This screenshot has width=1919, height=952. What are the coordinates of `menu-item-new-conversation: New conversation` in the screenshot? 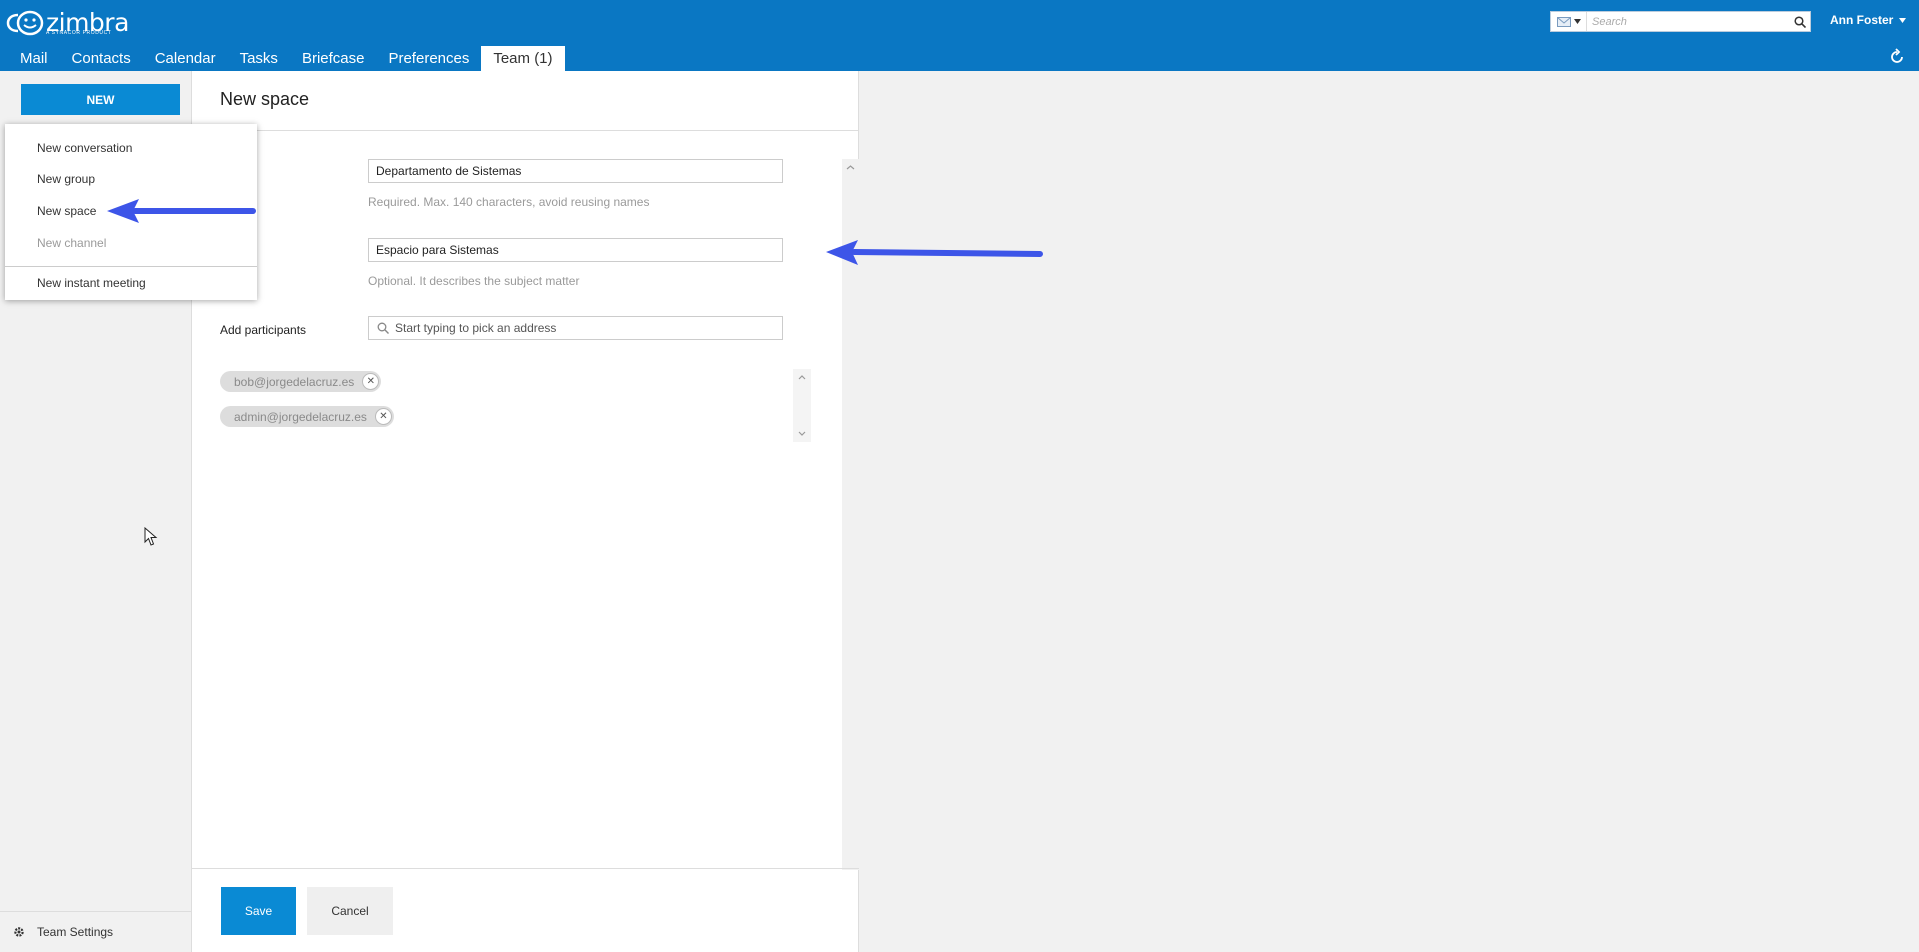 It's located at (131, 148).